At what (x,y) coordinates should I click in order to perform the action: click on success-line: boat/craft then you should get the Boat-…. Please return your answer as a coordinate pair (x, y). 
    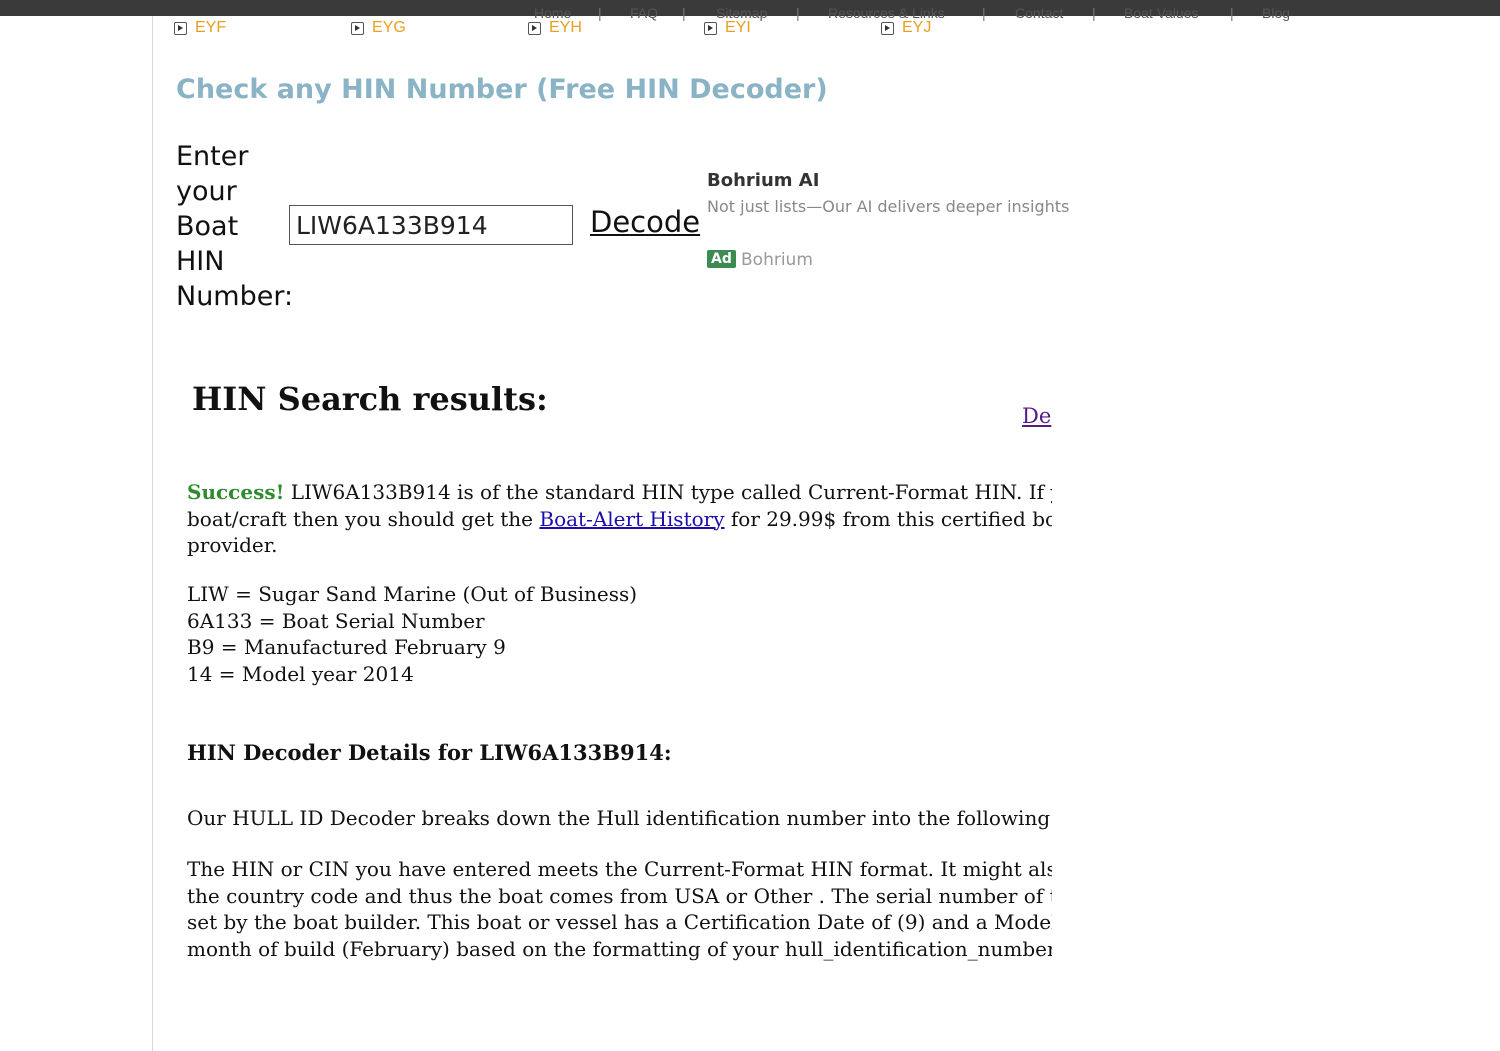
    Looking at the image, I should click on (619, 519).